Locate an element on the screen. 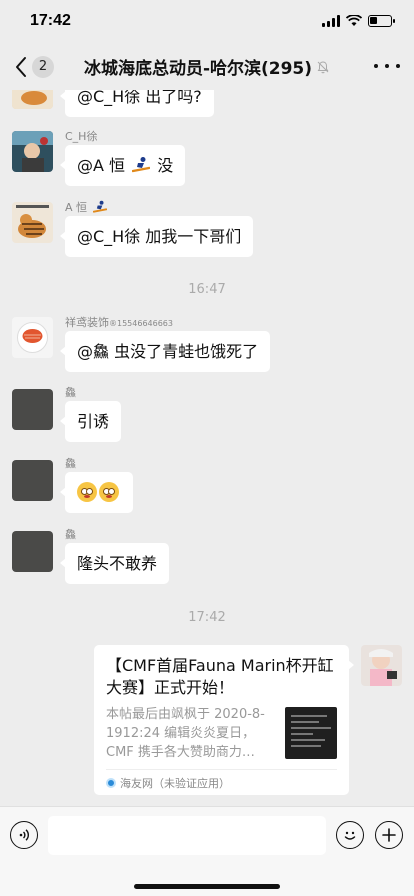 Image resolution: width=414 pixels, height=896 pixels. message-bubble: @C_H徐 加我一下哥们 is located at coordinates (156, 236).